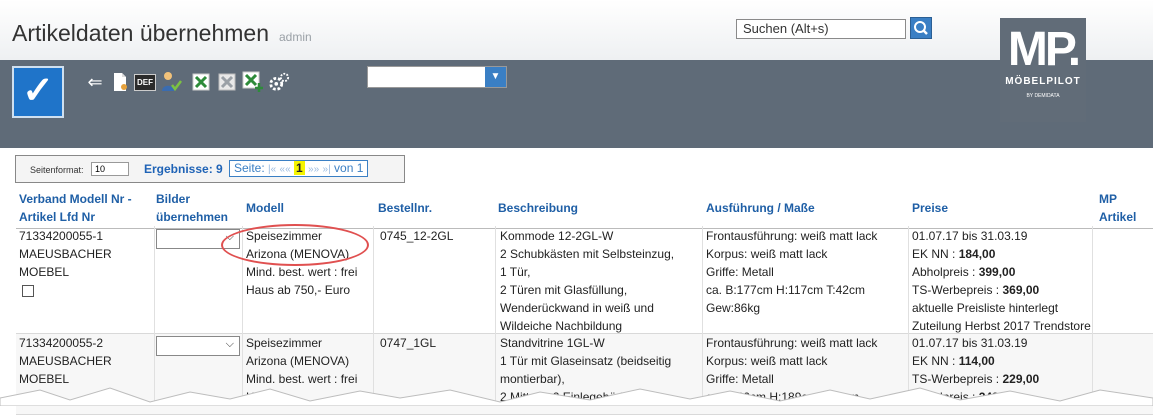 This screenshot has width=1153, height=415. Describe the element at coordinates (1043, 81) in the screenshot. I see `logo-name: MÖBELPILOT` at that location.